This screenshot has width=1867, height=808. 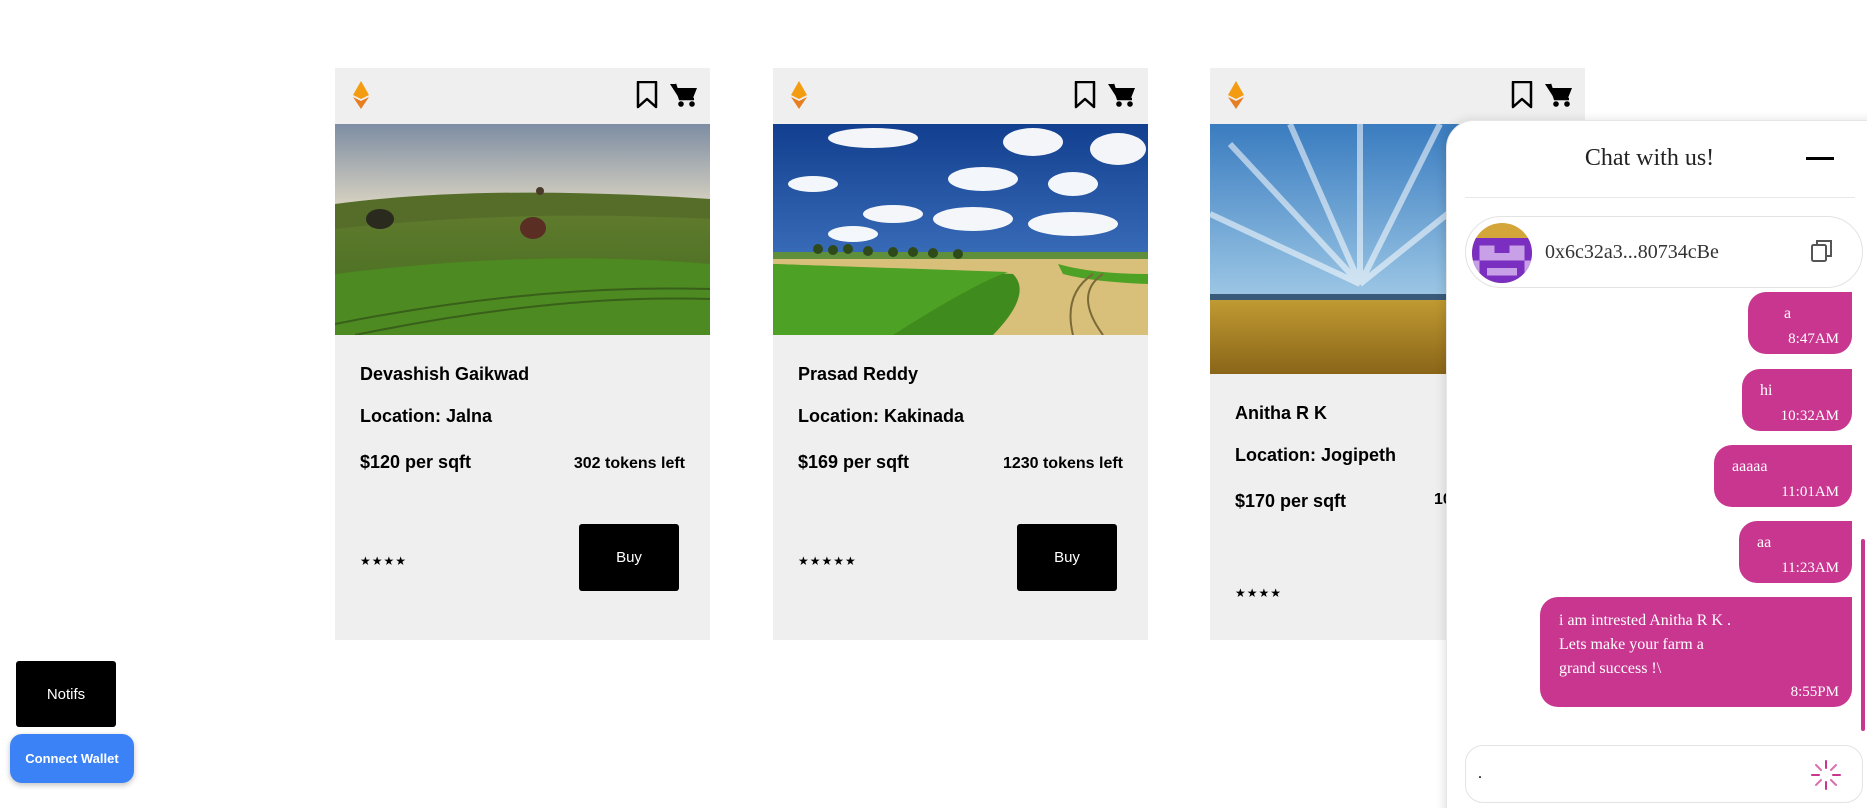 What do you see at coordinates (1632, 252) in the screenshot?
I see `wallet-address: 0x6c32a3...80734cBe` at bounding box center [1632, 252].